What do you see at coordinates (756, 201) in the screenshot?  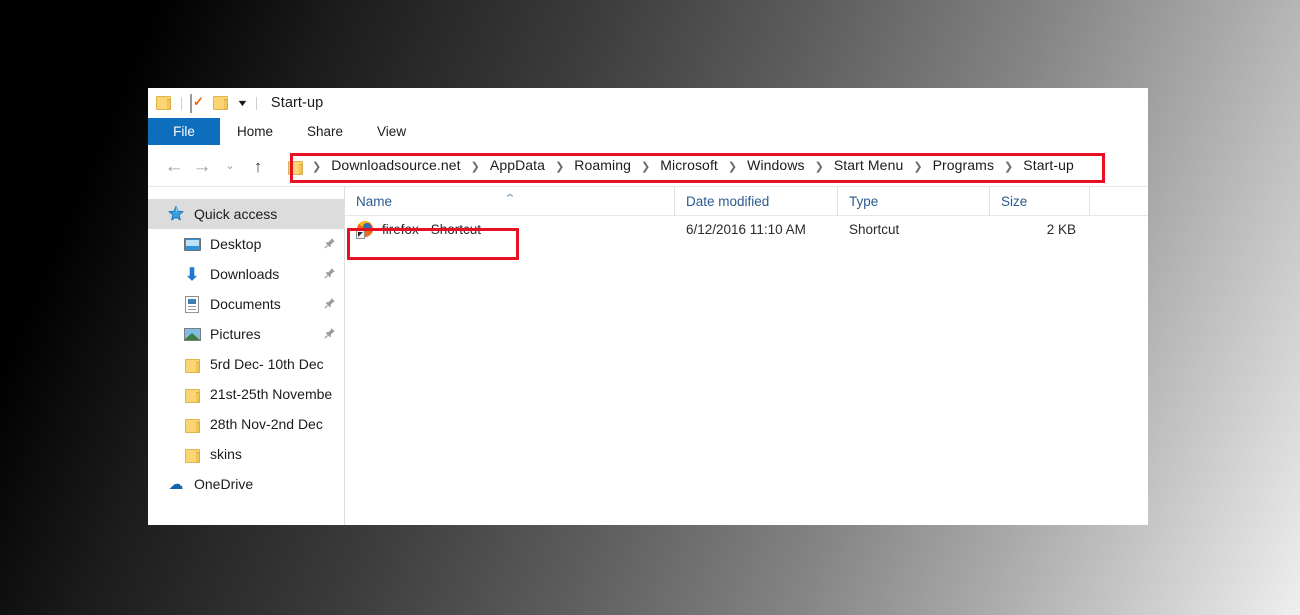 I see `column-header-date-modified: Date modified` at bounding box center [756, 201].